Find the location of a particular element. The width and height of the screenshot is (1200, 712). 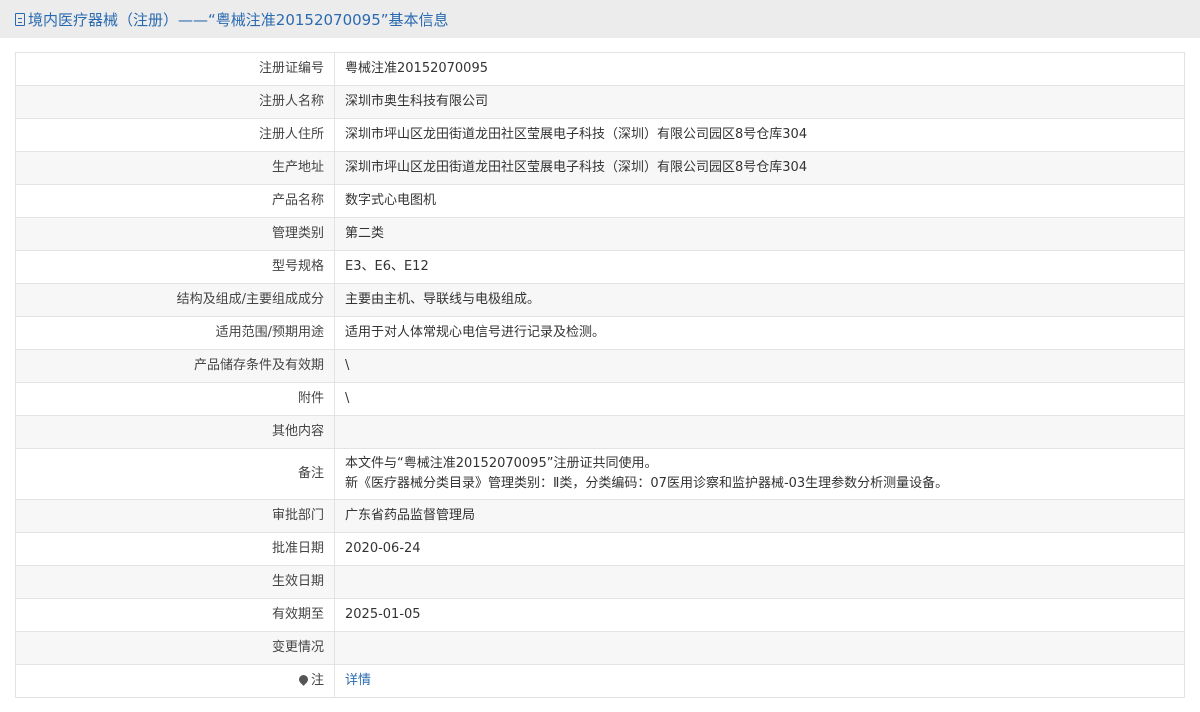

label-text: 有效期至 is located at coordinates (297, 614).